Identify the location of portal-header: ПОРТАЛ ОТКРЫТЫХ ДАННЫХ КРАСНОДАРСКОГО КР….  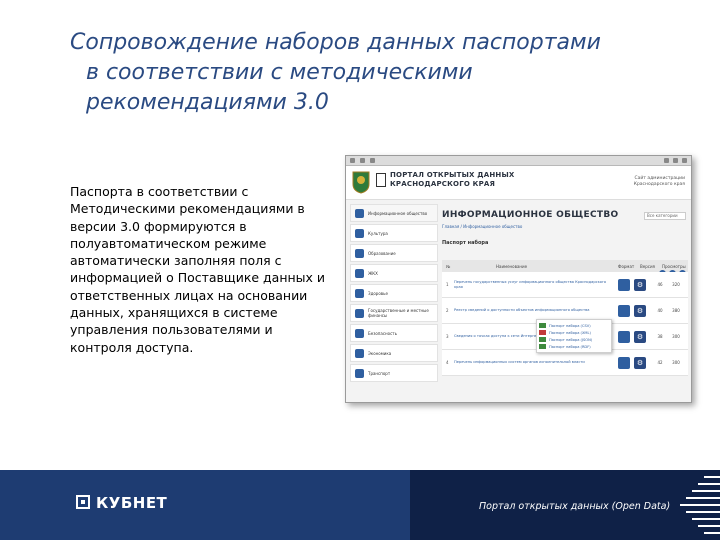
(518, 183).